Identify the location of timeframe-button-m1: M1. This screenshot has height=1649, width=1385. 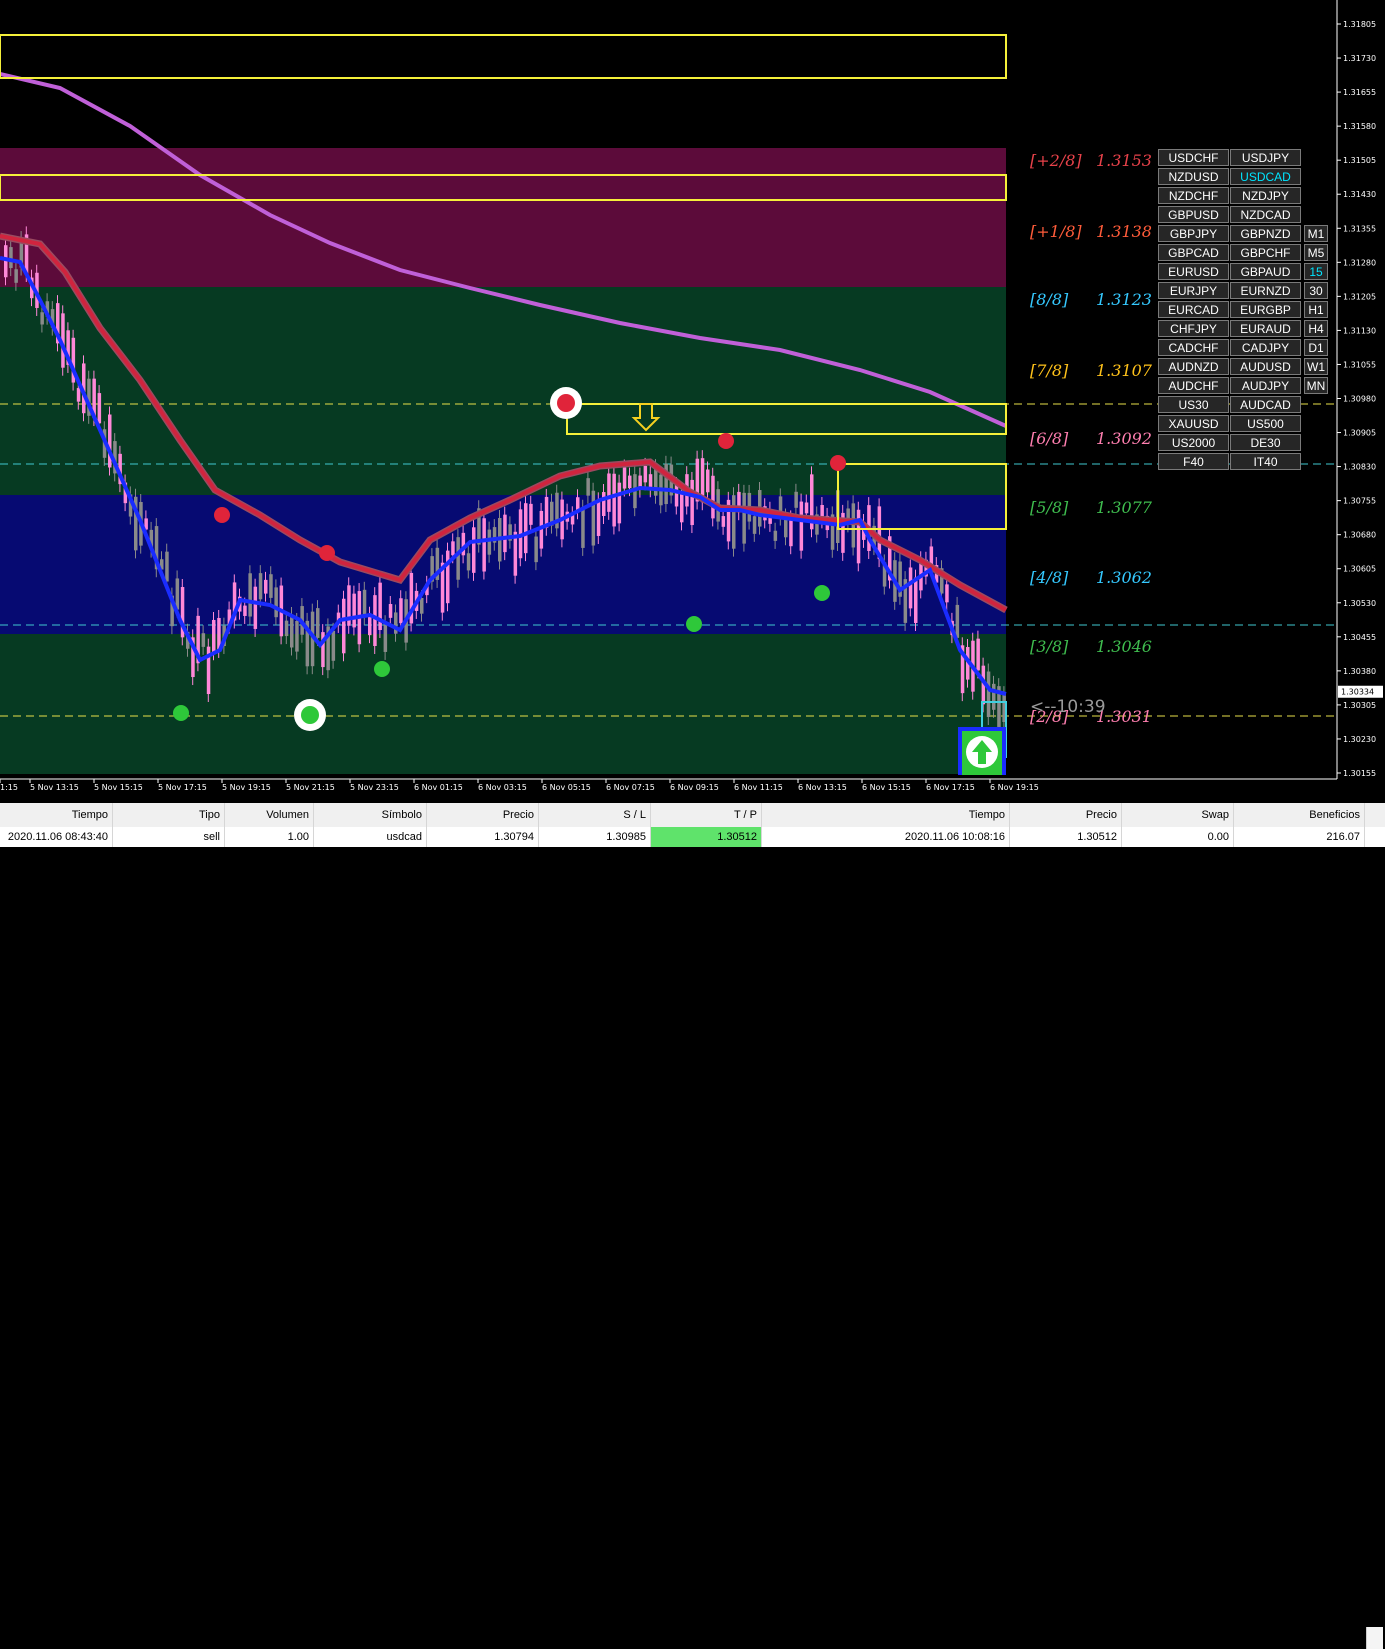
(1316, 233).